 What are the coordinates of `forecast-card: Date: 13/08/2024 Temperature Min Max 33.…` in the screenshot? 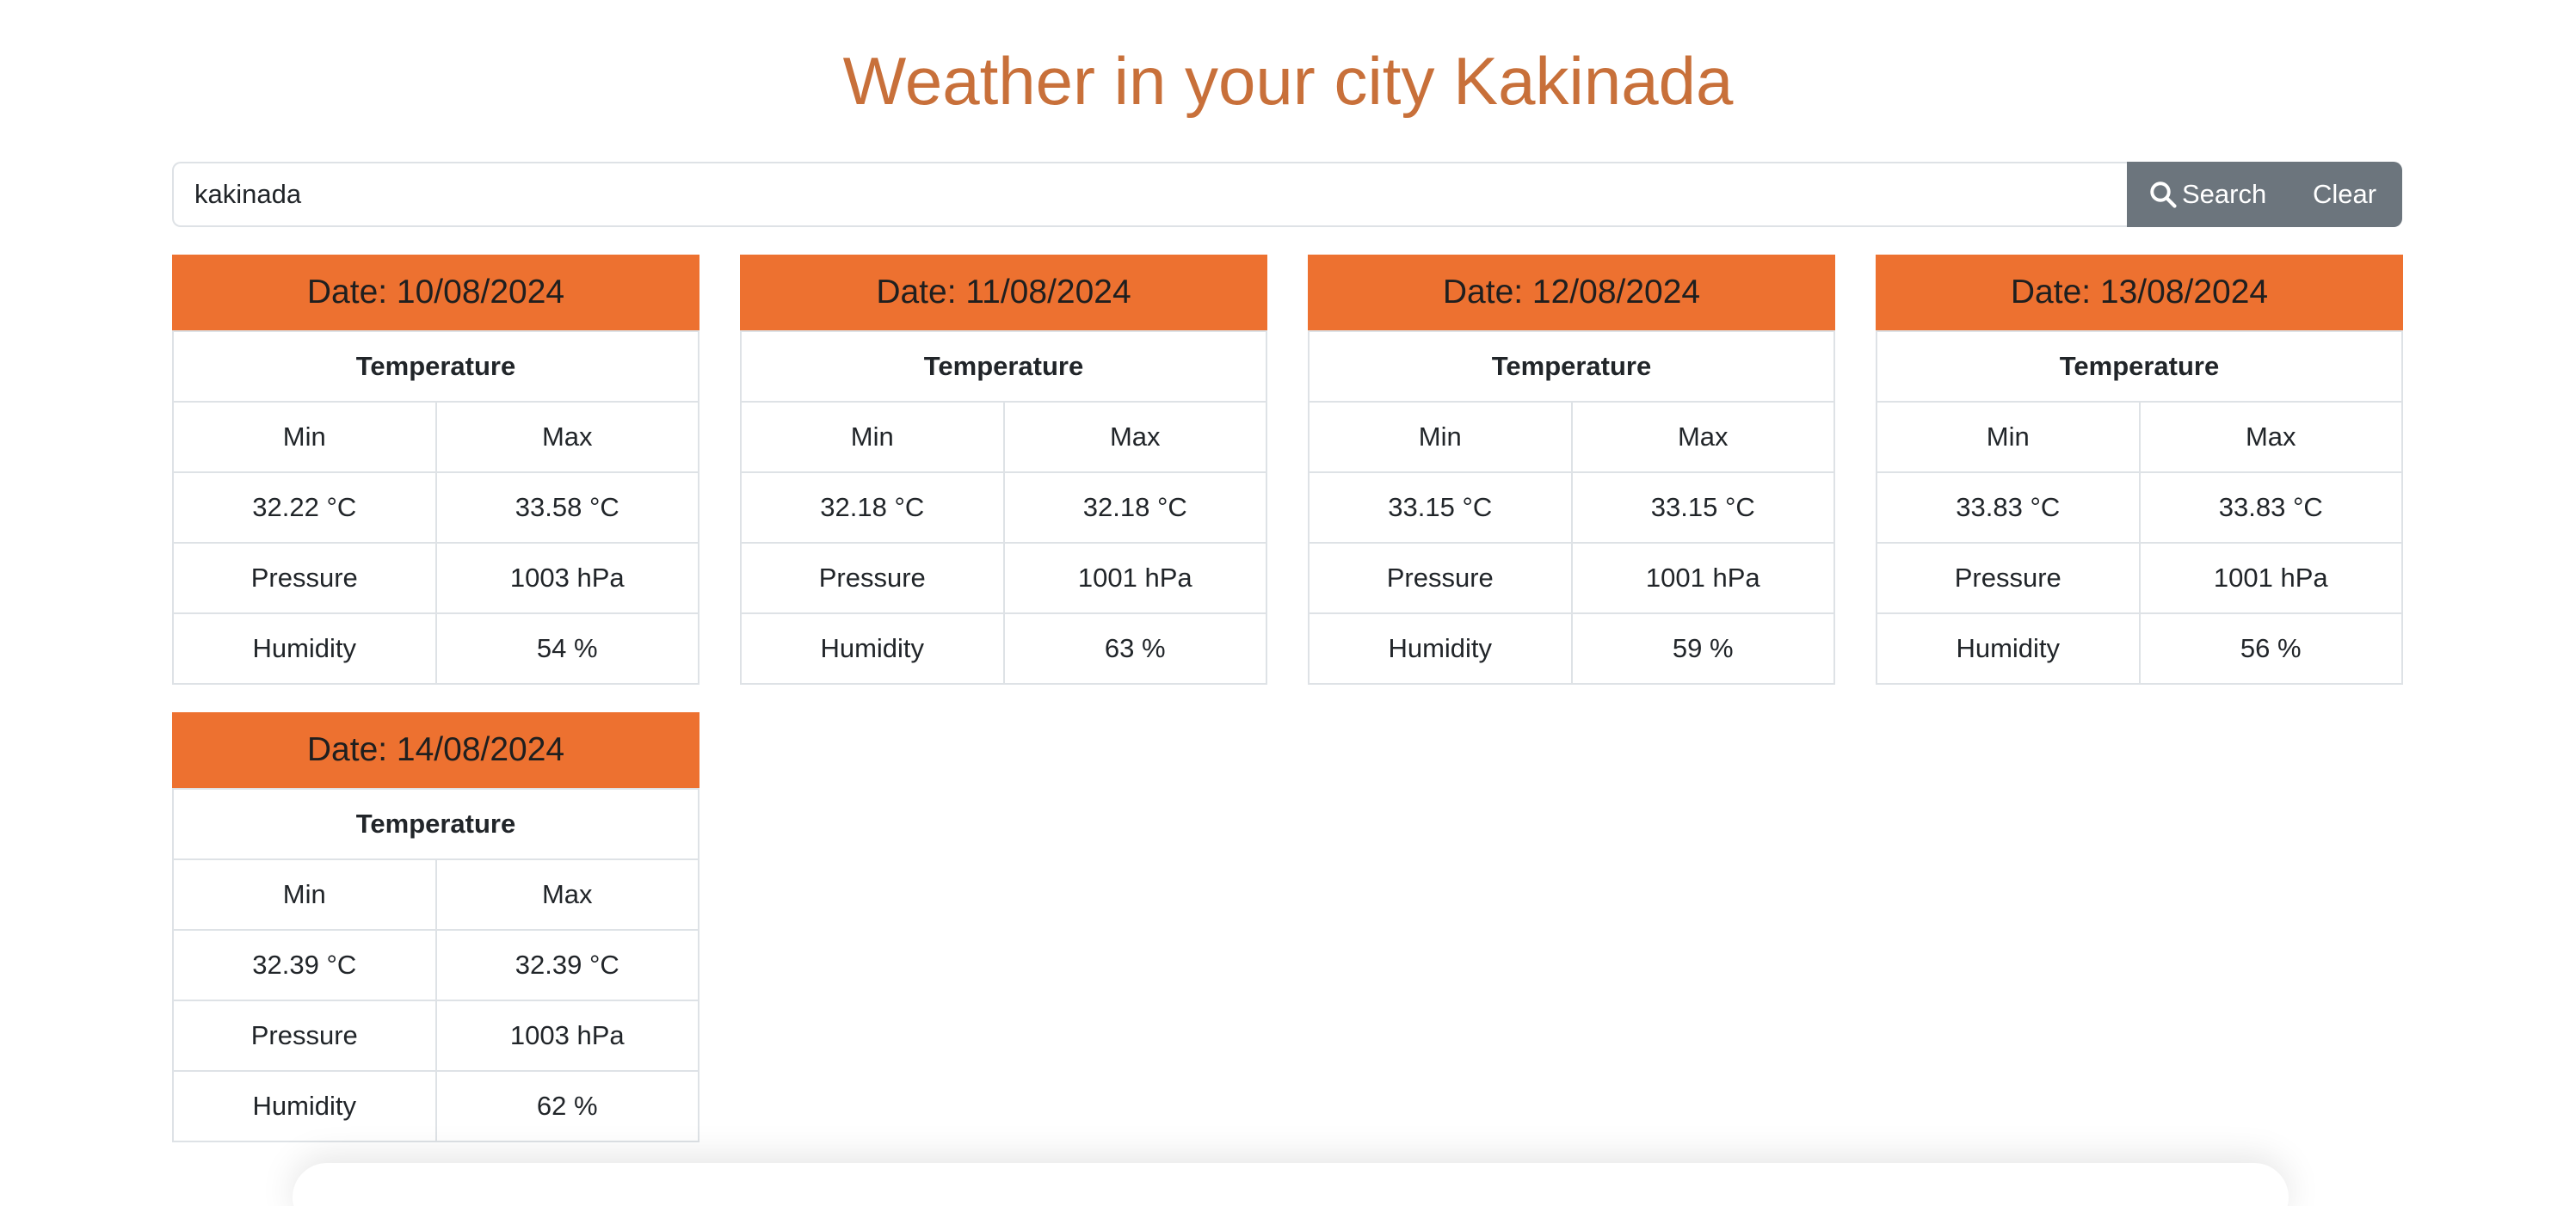 It's located at (2139, 470).